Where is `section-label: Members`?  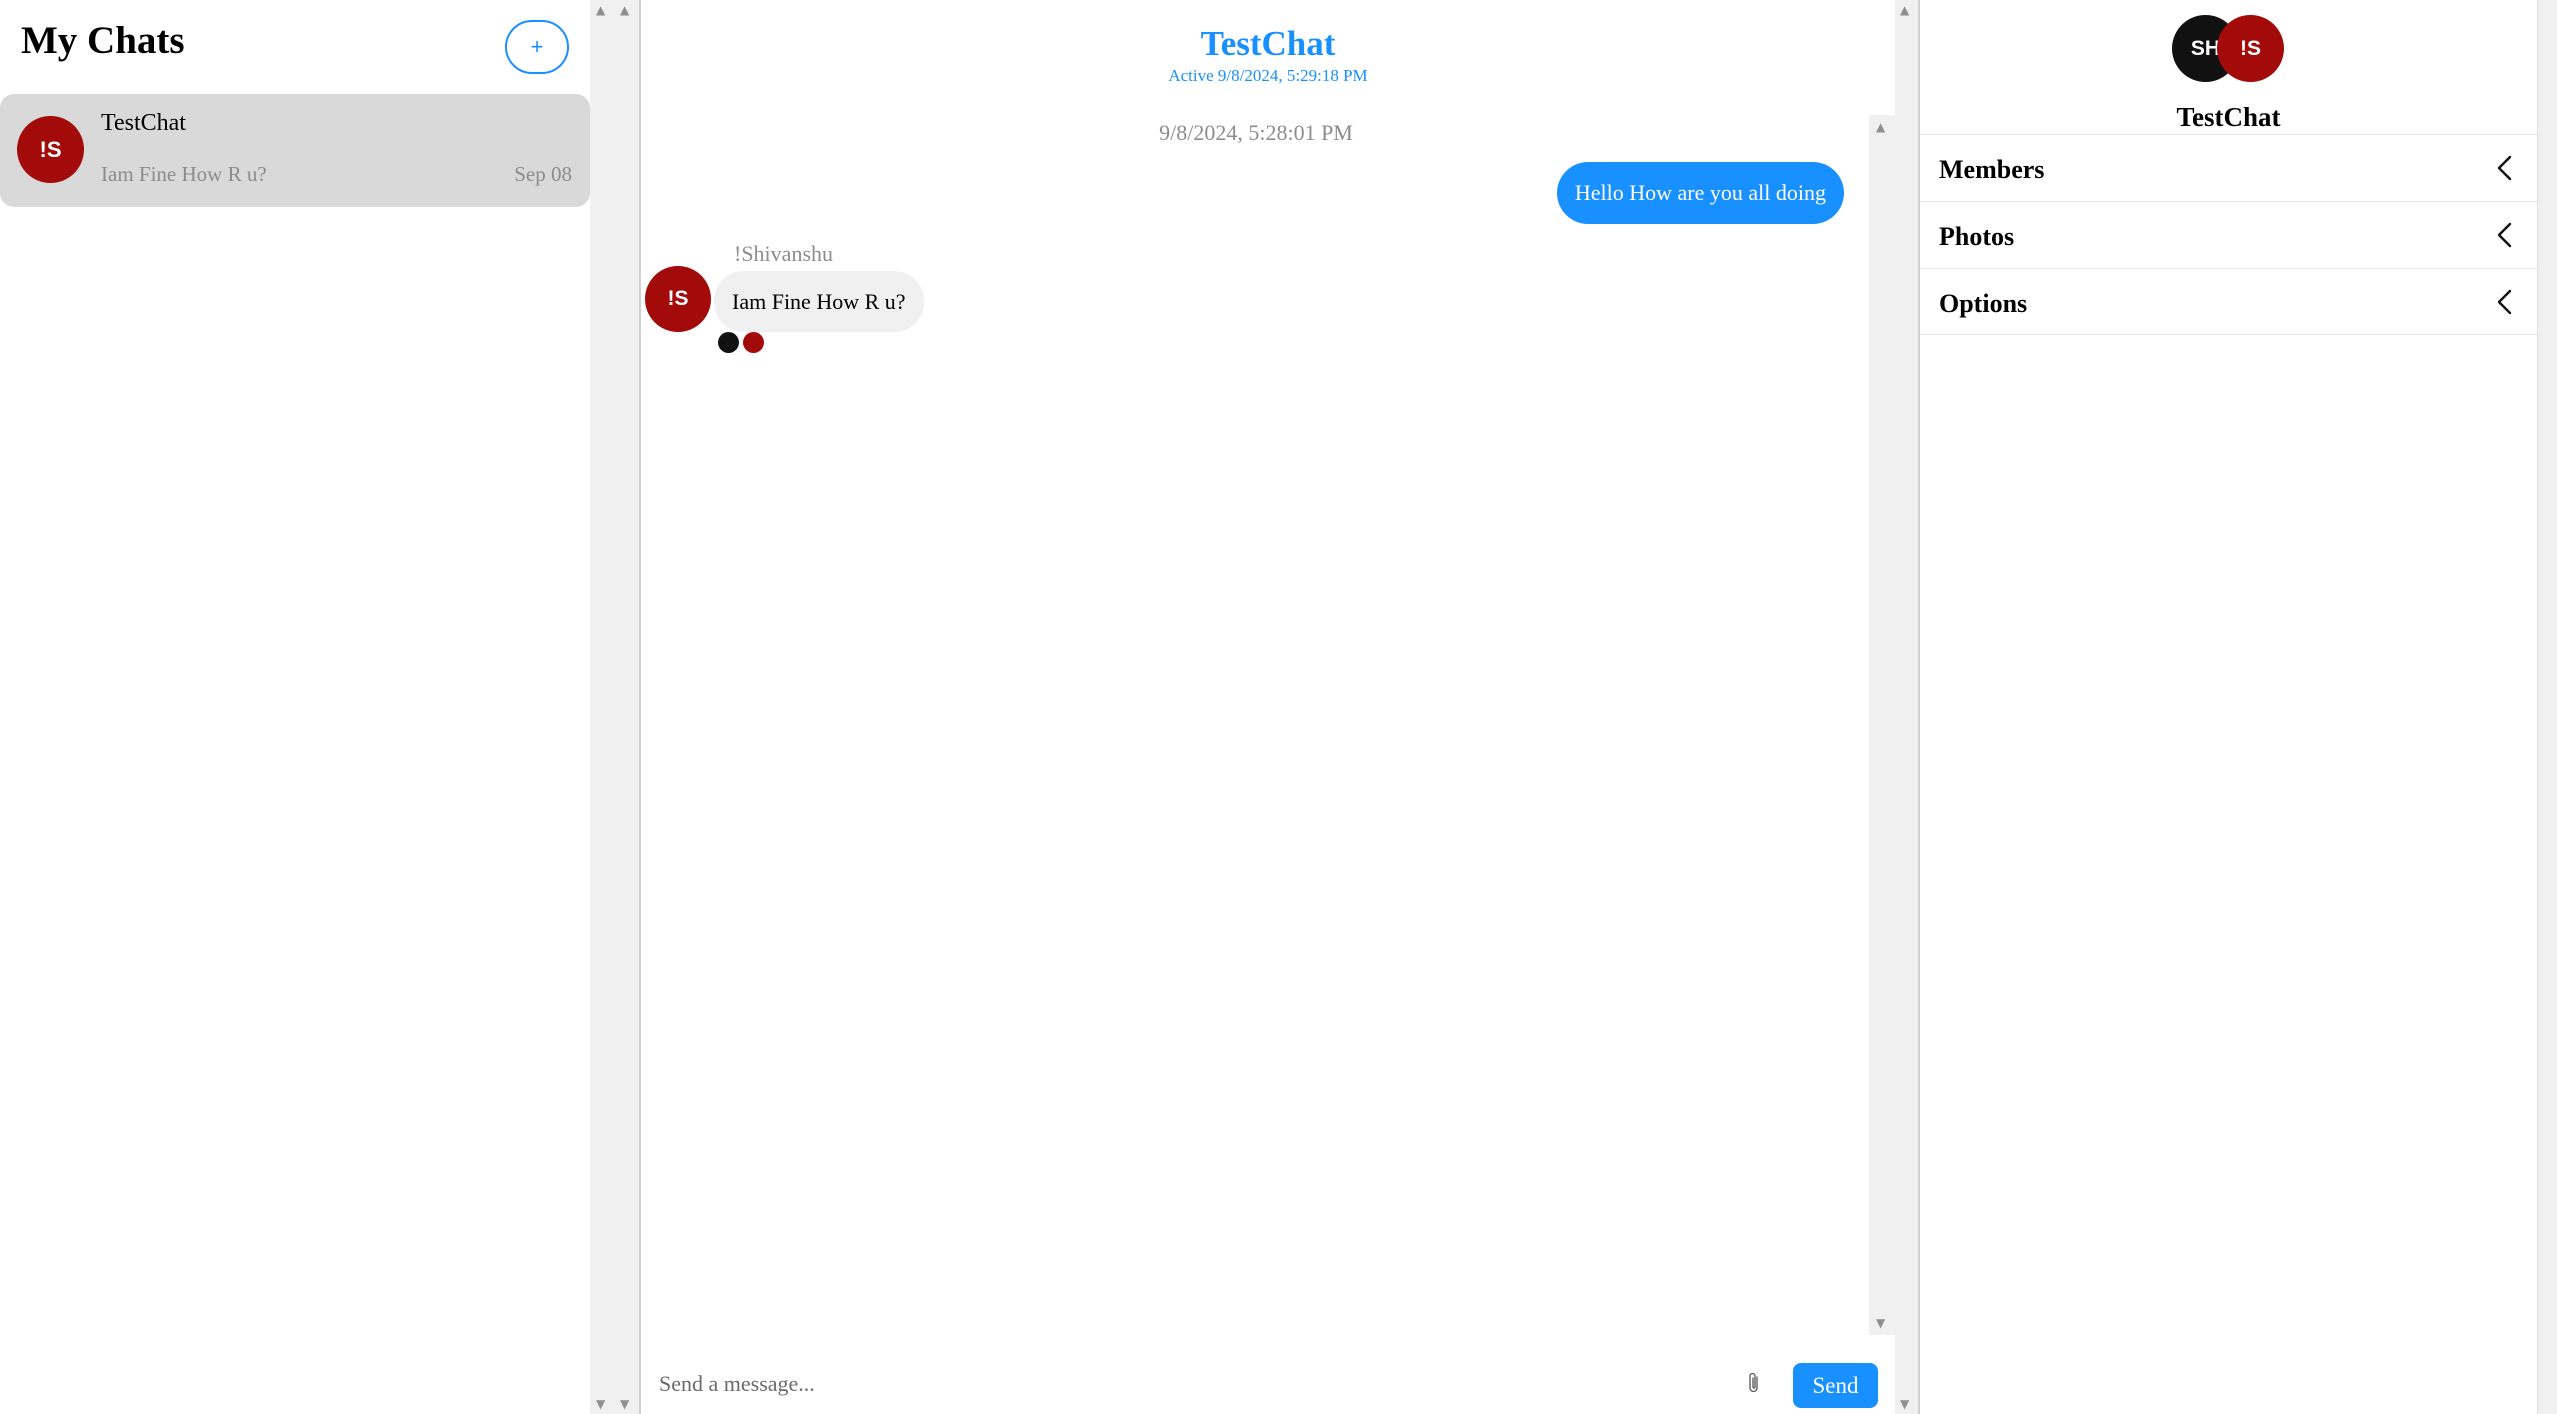
section-label: Members is located at coordinates (1992, 169).